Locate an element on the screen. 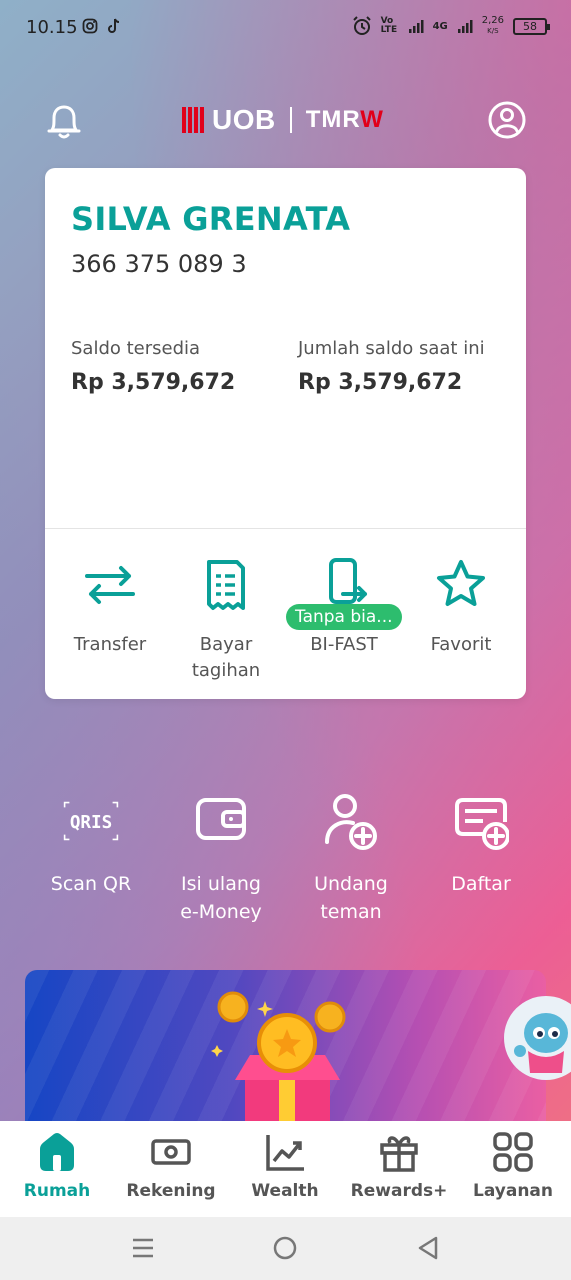 This screenshot has height=1280, width=571. transfer-button: Transfer is located at coordinates (110, 608).